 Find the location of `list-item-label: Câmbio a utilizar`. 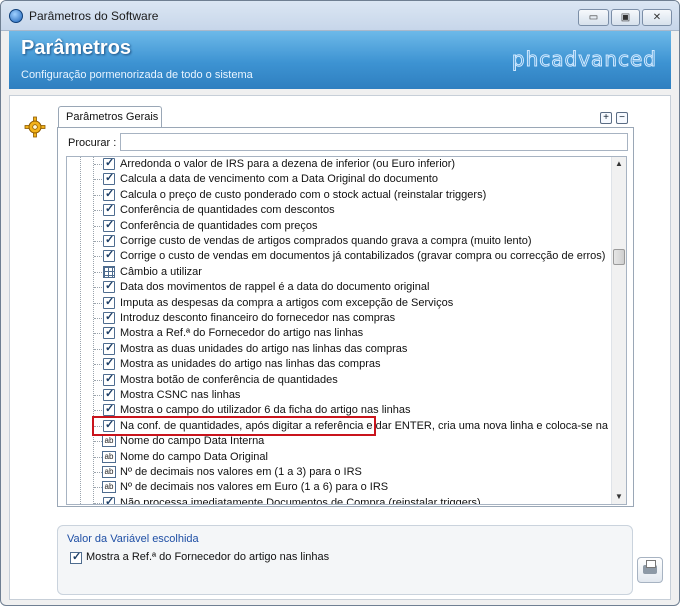

list-item-label: Câmbio a utilizar is located at coordinates (161, 271).